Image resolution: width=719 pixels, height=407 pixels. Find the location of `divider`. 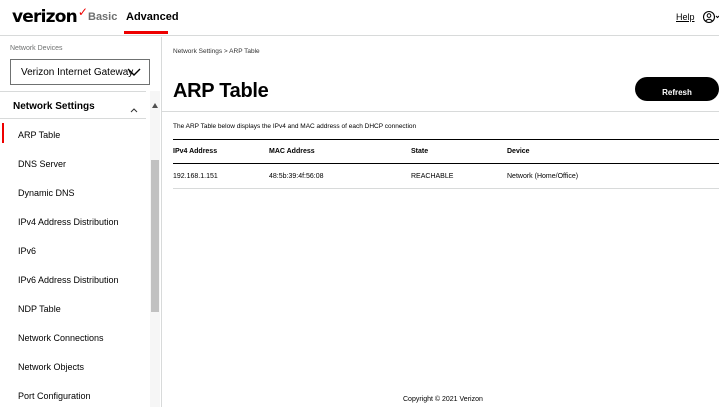

divider is located at coordinates (440, 111).